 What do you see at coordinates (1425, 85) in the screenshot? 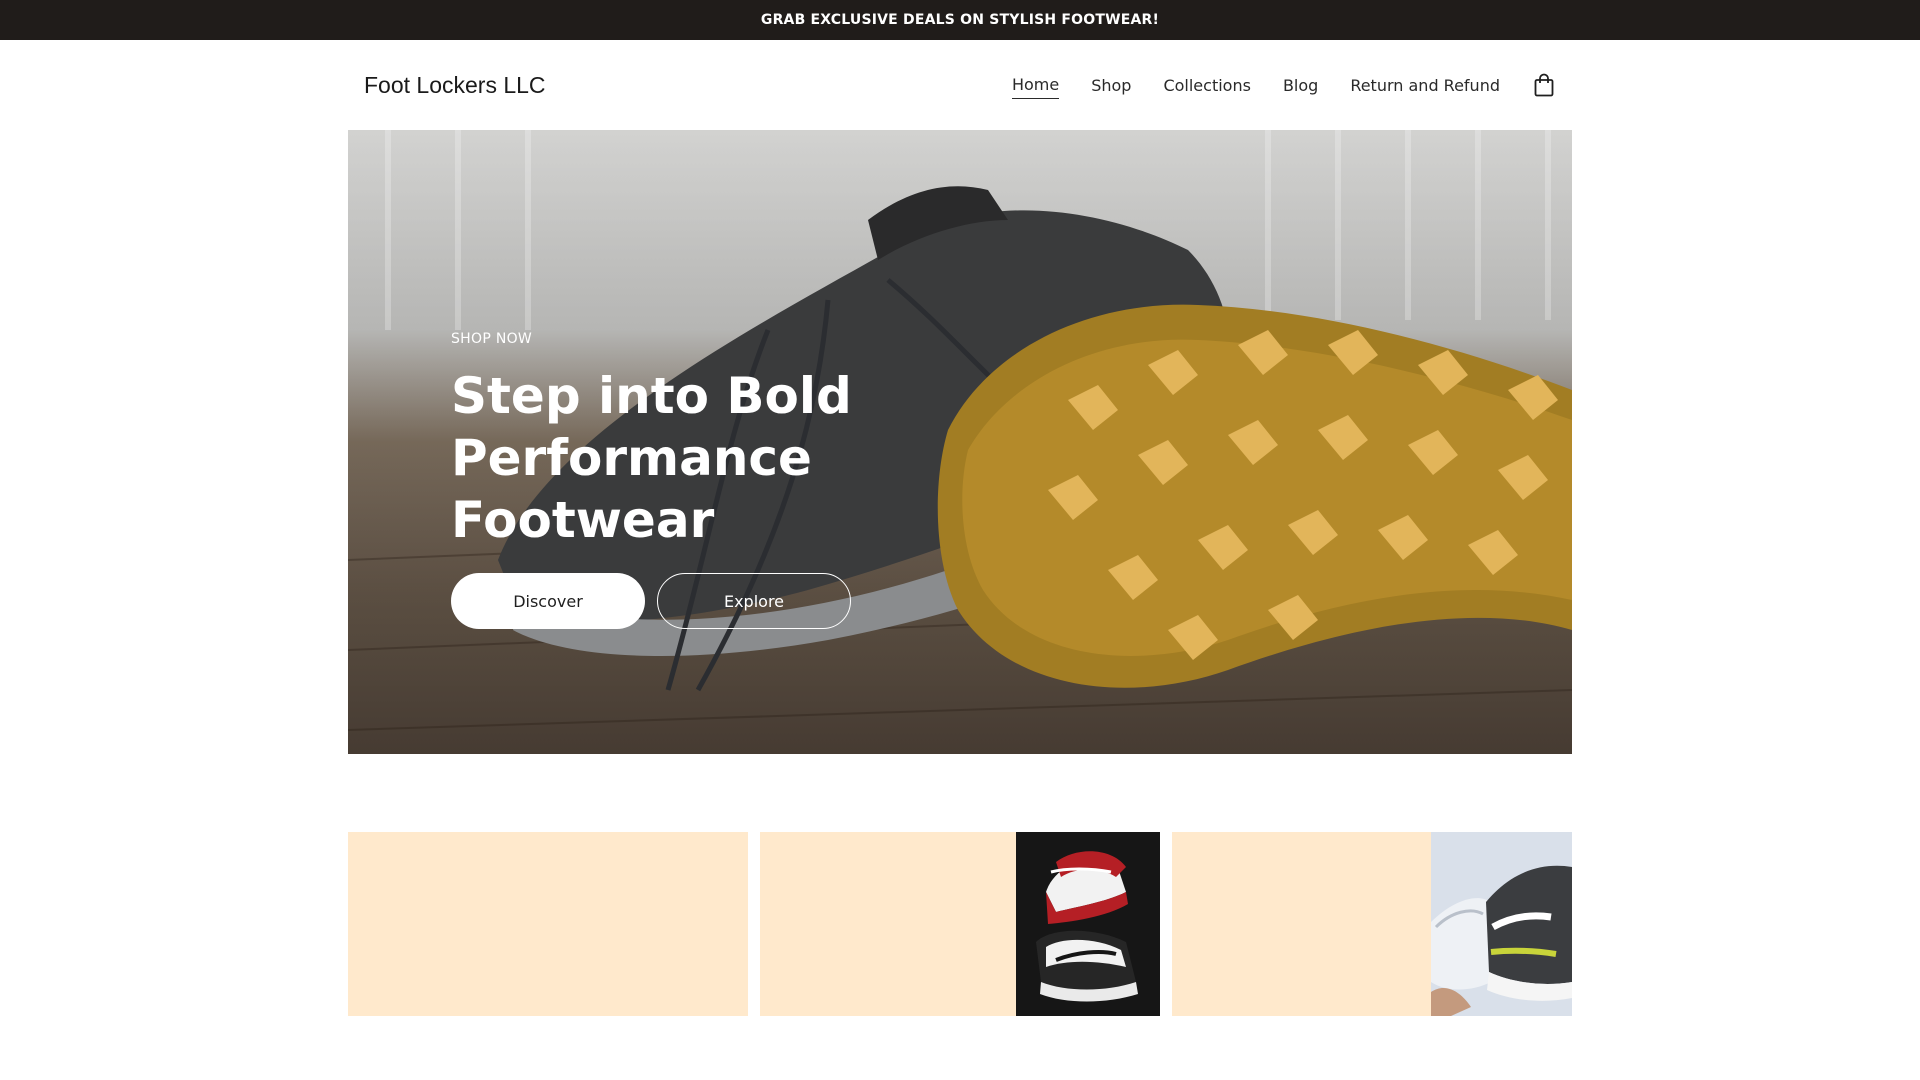
I see `nav-return-and-refund: Return and Refund` at bounding box center [1425, 85].